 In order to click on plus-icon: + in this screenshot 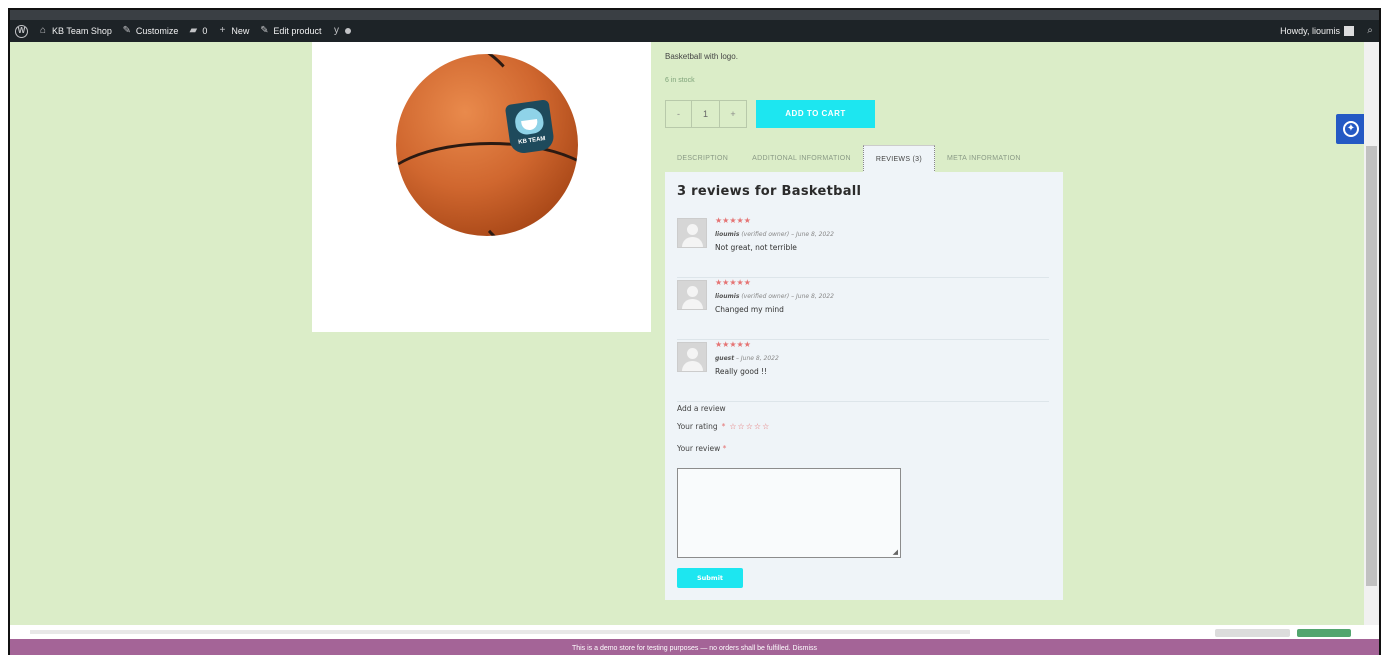, I will do `click(222, 30)`.